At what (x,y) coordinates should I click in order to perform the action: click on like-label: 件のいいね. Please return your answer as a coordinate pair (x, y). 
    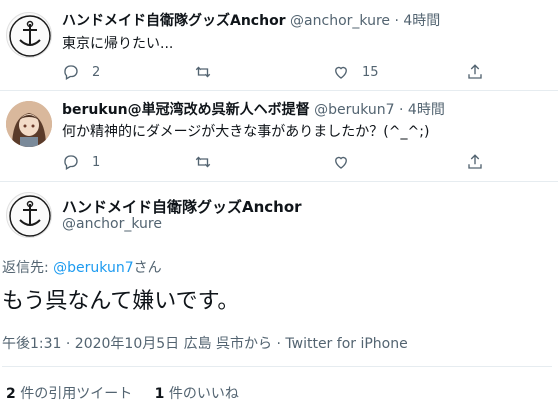
    Looking at the image, I should click on (201, 394).